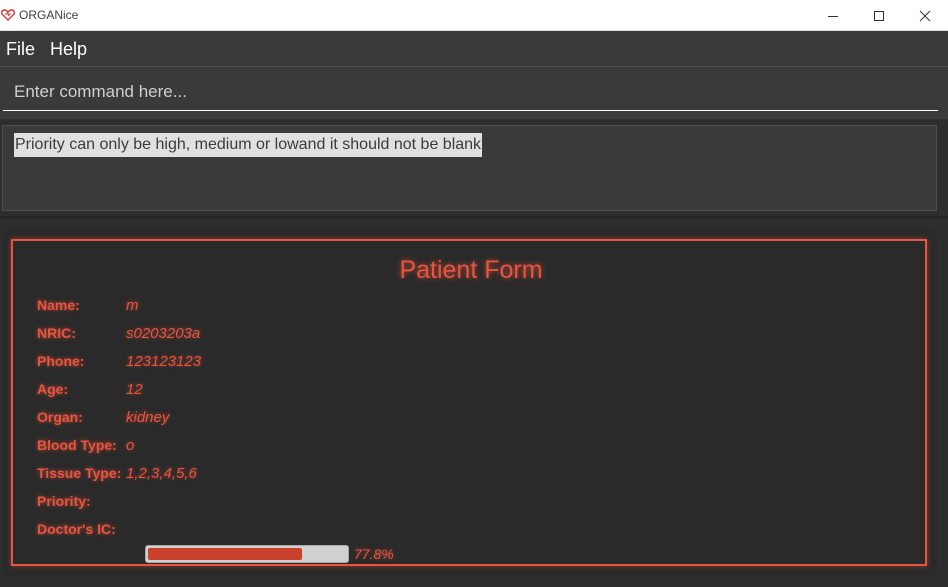 The image size is (948, 587). I want to click on nric-label: NRIC:, so click(56, 333).